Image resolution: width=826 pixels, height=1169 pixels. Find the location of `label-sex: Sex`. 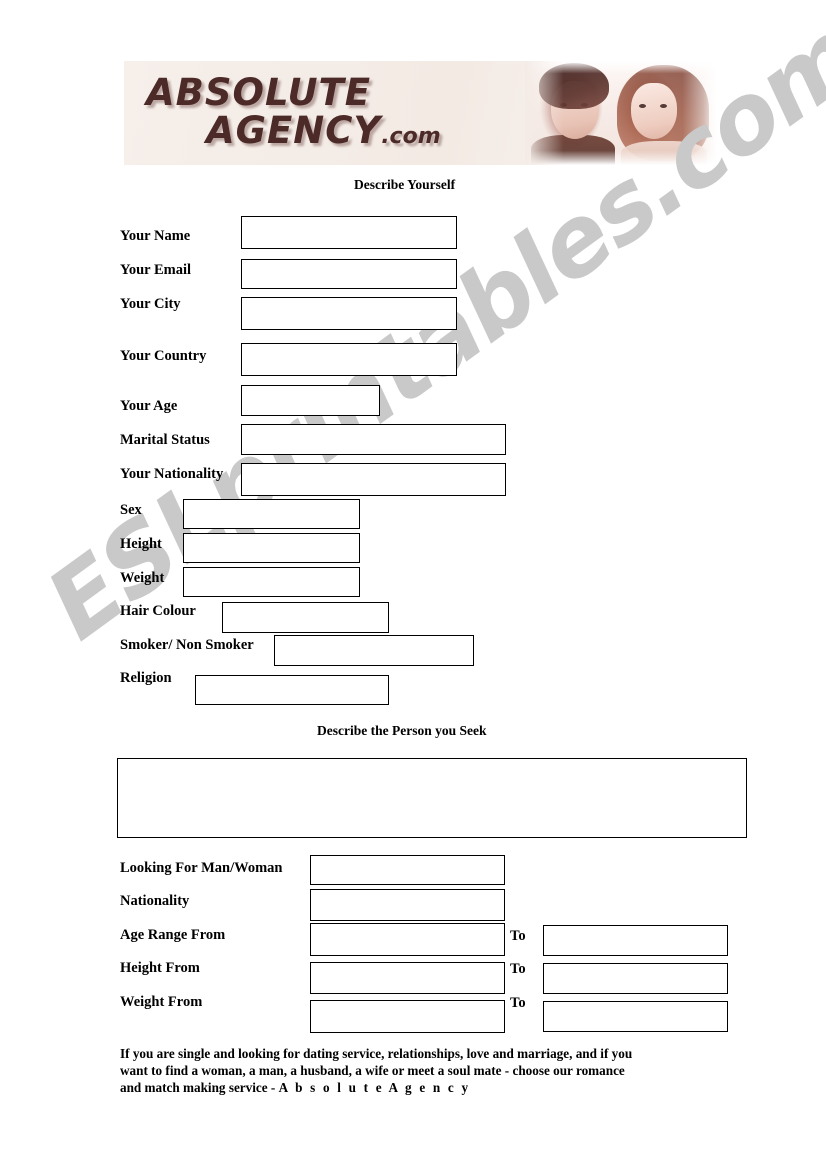

label-sex: Sex is located at coordinates (131, 510).